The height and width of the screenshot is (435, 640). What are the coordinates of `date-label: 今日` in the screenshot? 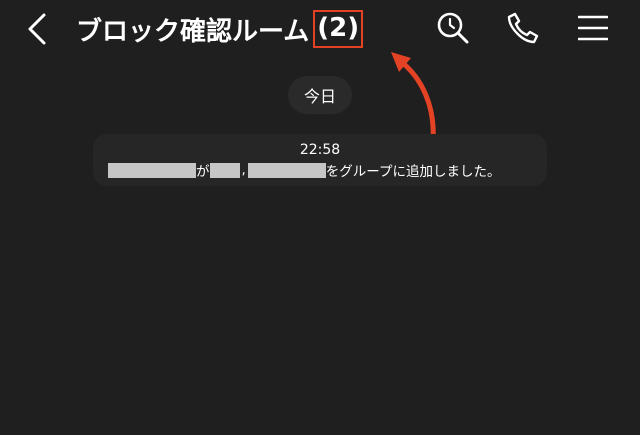 It's located at (319, 96).